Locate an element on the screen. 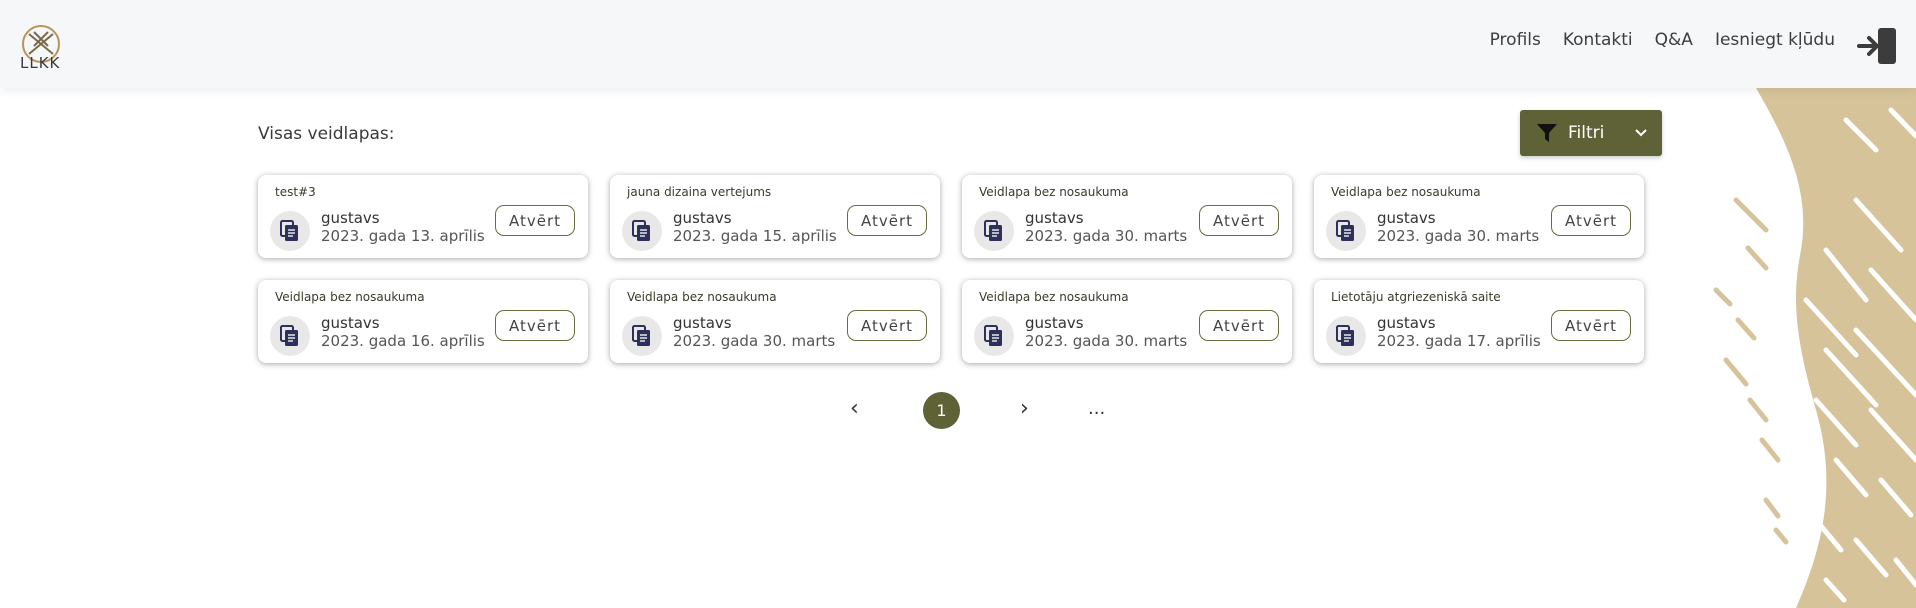 This screenshot has height=608, width=1916. current-page-button: 1 is located at coordinates (941, 410).